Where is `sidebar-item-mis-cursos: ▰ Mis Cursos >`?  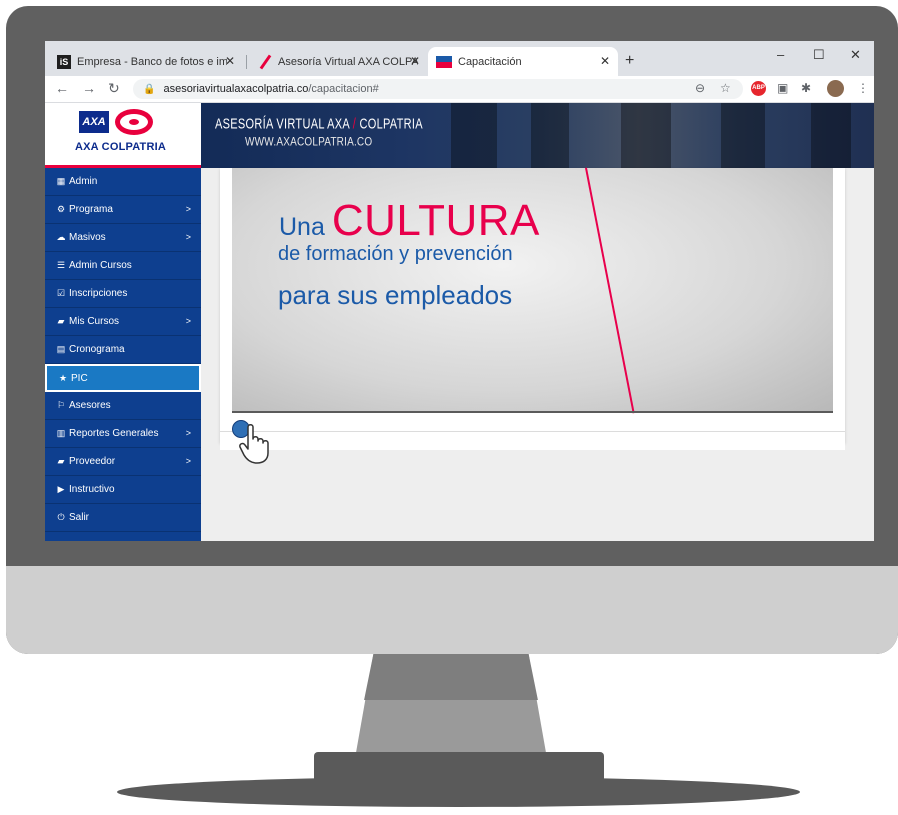 sidebar-item-mis-cursos: ▰ Mis Cursos > is located at coordinates (123, 322).